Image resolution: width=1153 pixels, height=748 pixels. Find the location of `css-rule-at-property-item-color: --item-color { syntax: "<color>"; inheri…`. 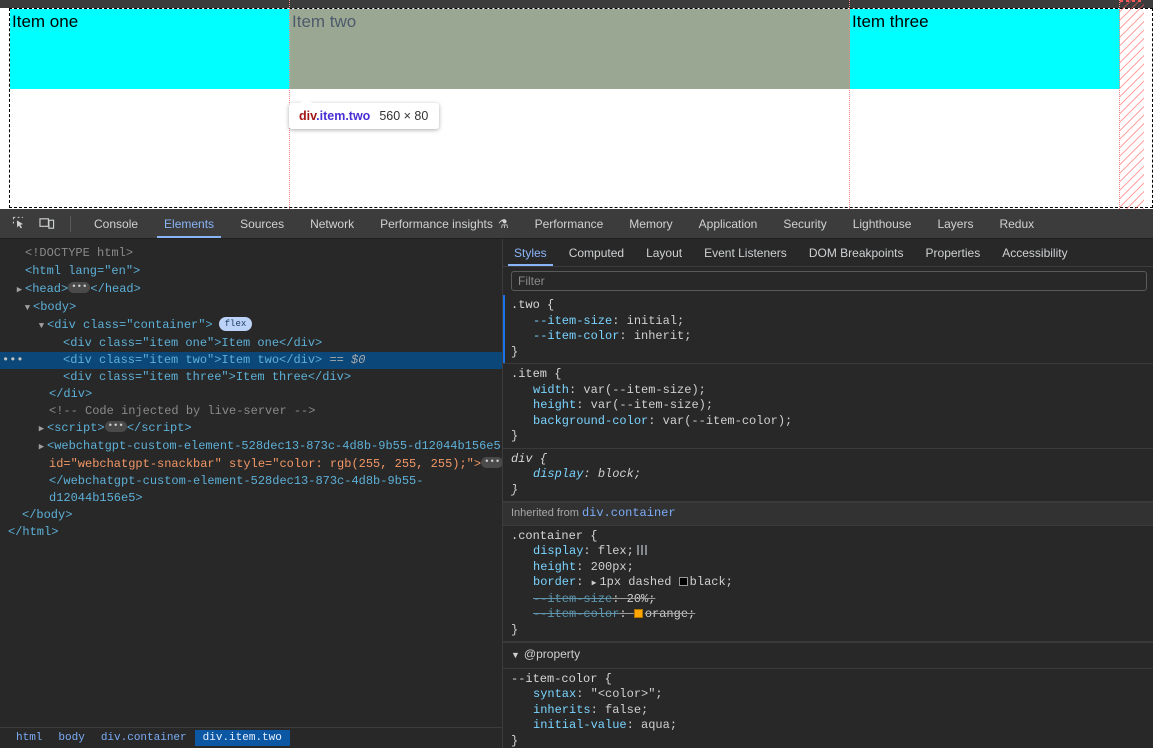

css-rule-at-property-item-color: --item-color { syntax: "<color>"; inheri… is located at coordinates (828, 708).